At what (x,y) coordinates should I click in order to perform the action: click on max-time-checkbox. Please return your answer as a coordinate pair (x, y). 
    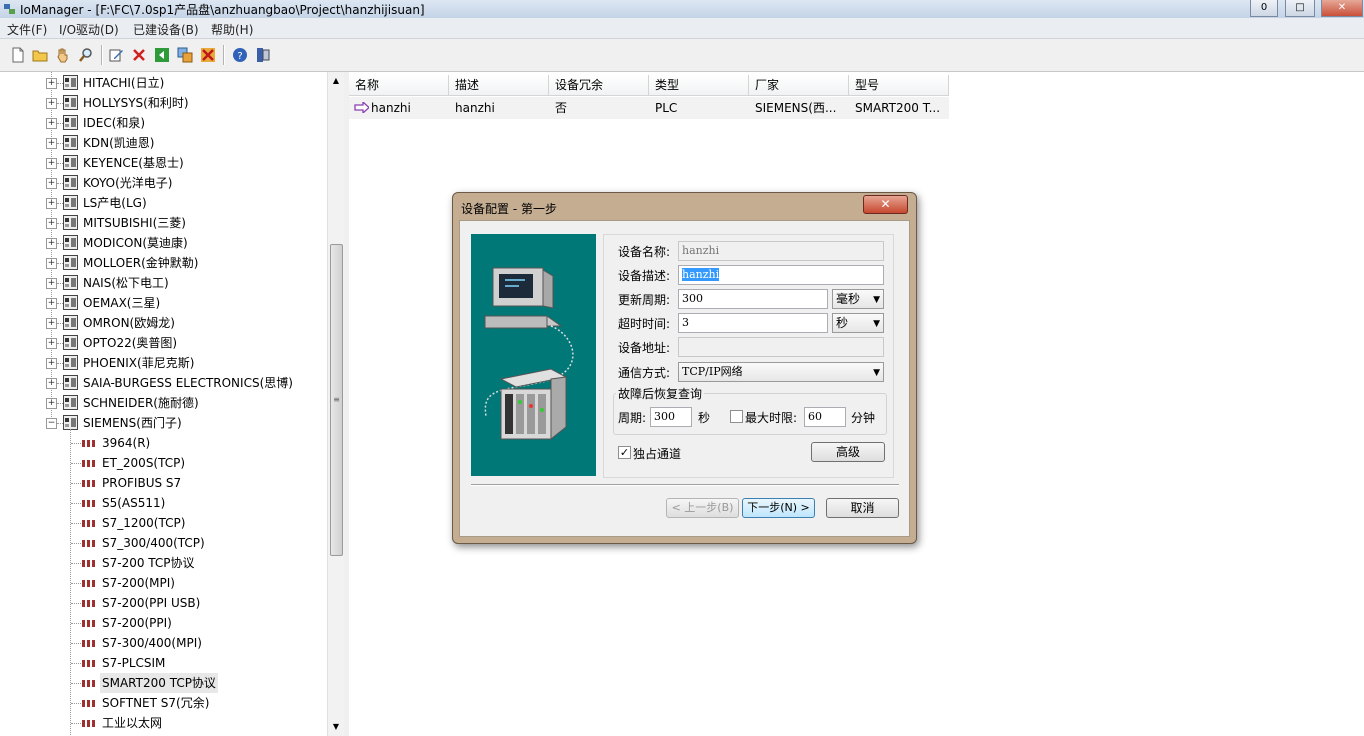
    Looking at the image, I should click on (736, 416).